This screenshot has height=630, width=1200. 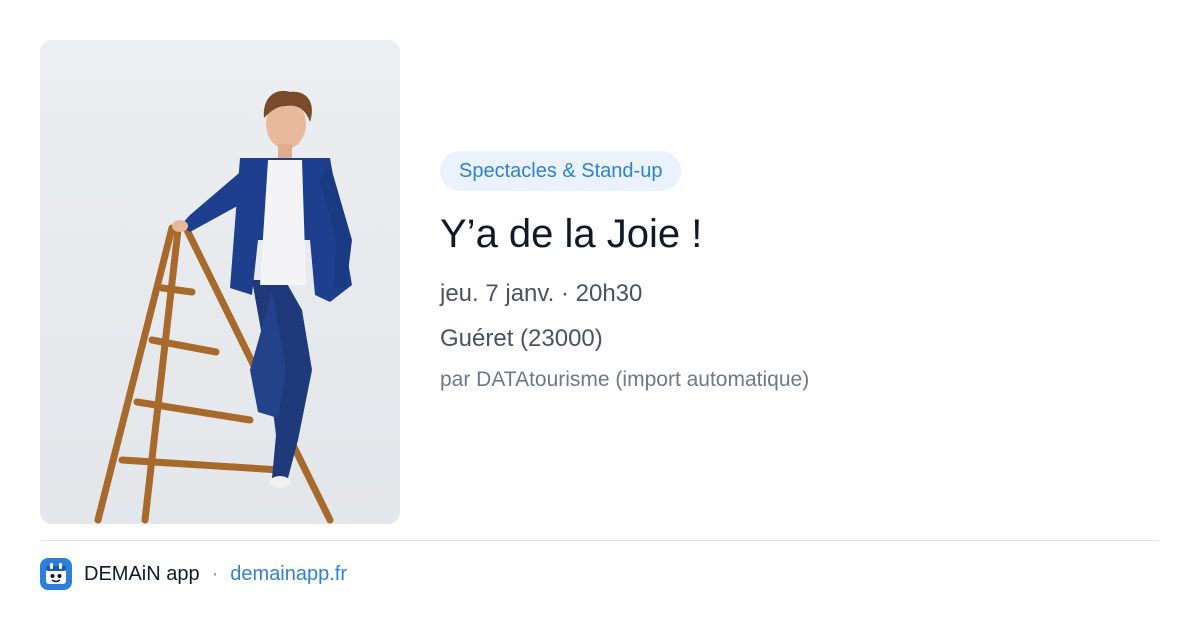 What do you see at coordinates (56, 574) in the screenshot?
I see `app-logo-icon` at bounding box center [56, 574].